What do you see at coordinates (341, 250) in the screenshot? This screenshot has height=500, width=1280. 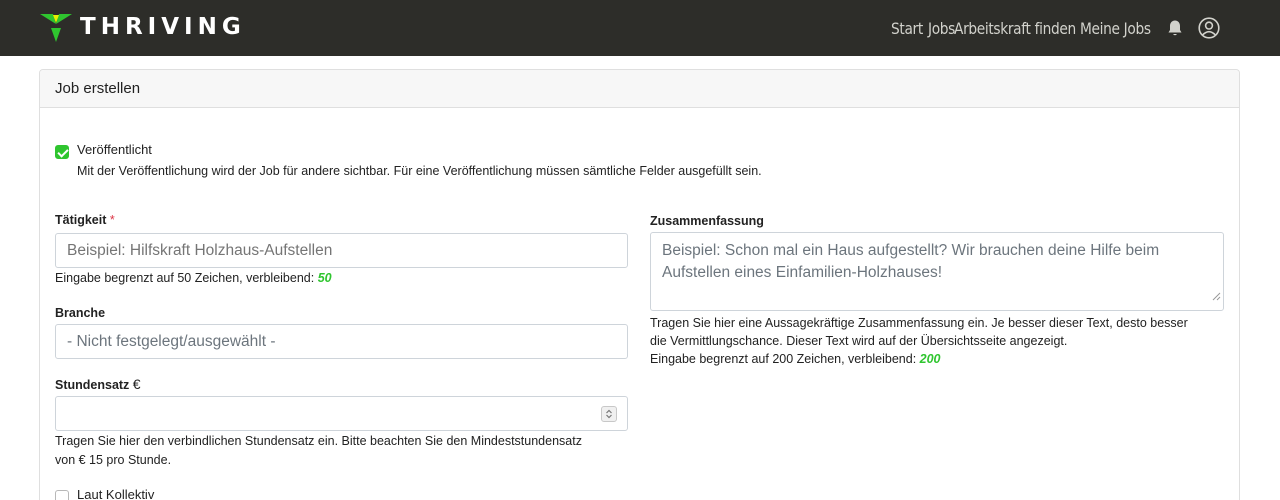 I see `taetigkeit-input` at bounding box center [341, 250].